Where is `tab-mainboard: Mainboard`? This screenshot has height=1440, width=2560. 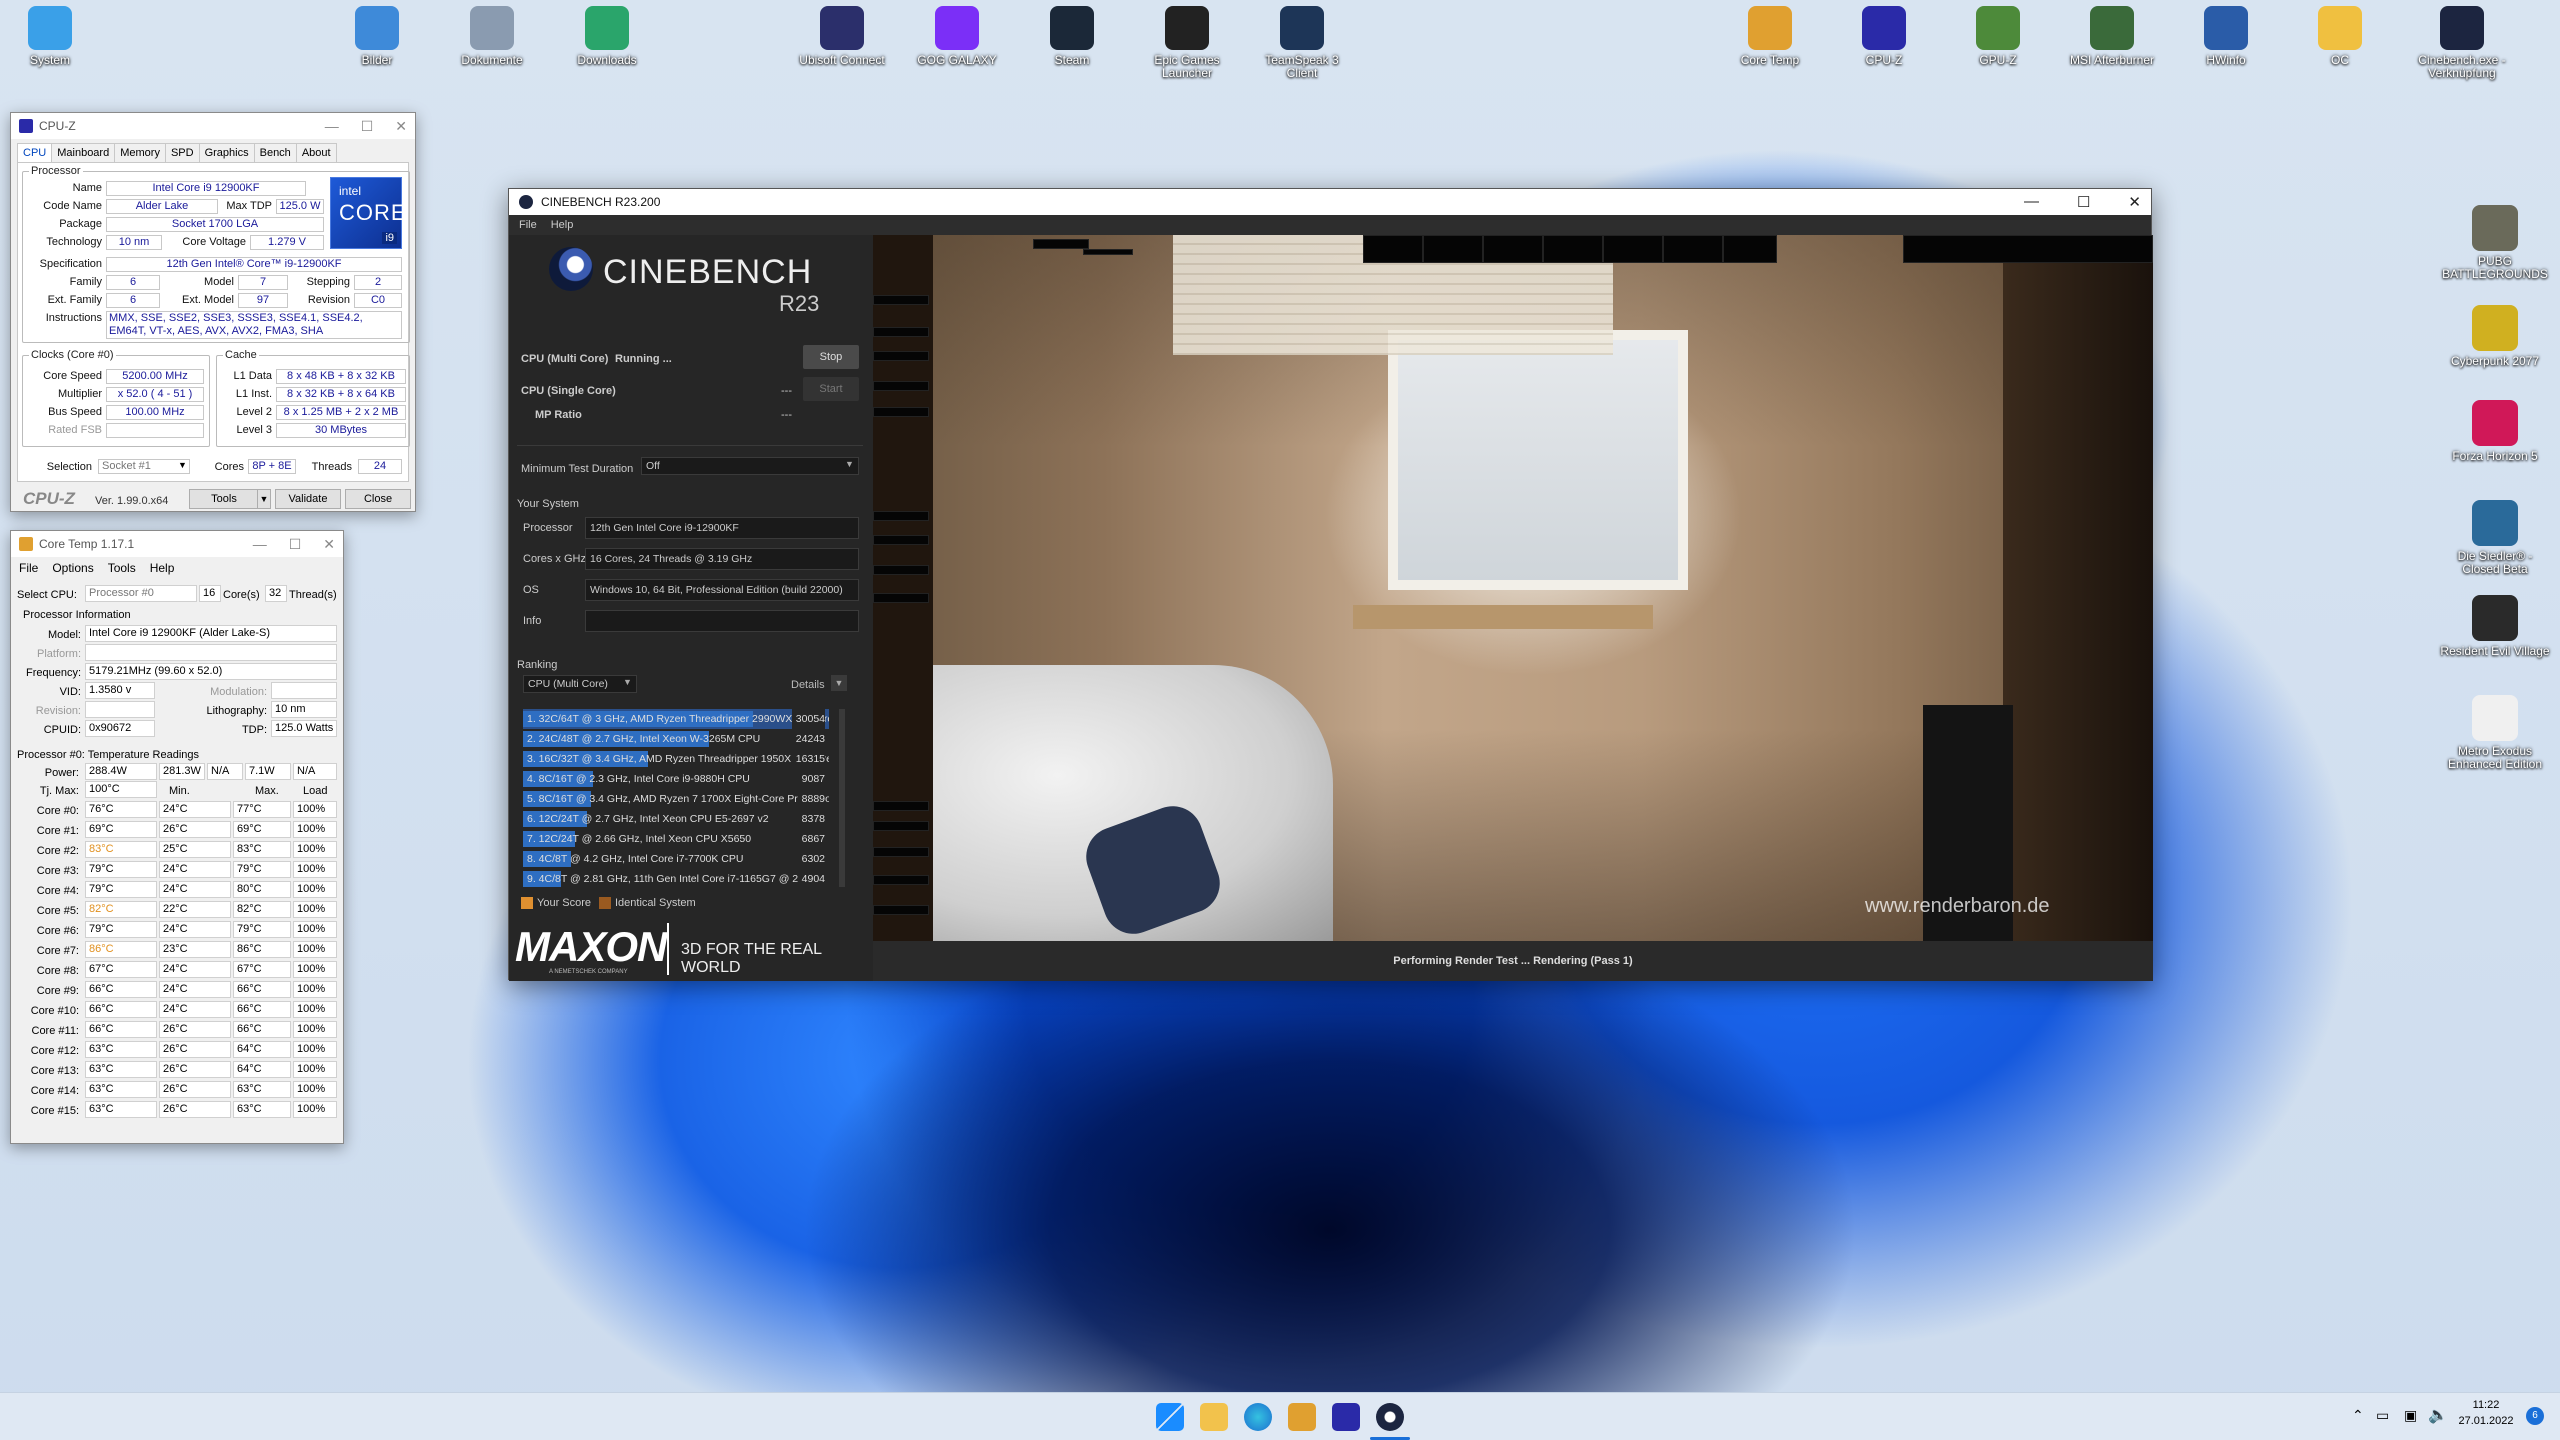 tab-mainboard: Mainboard is located at coordinates (83, 152).